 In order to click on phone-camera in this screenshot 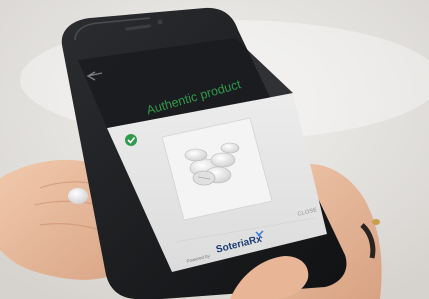, I will do `click(160, 22)`.